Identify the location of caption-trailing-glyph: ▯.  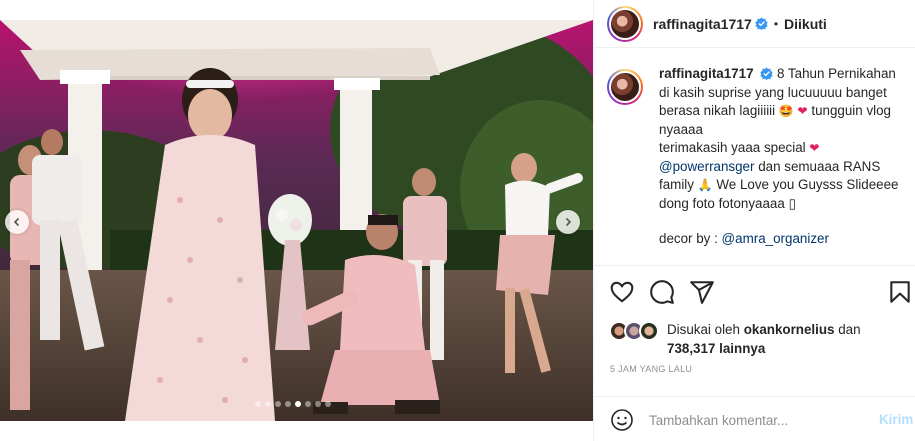
(792, 203).